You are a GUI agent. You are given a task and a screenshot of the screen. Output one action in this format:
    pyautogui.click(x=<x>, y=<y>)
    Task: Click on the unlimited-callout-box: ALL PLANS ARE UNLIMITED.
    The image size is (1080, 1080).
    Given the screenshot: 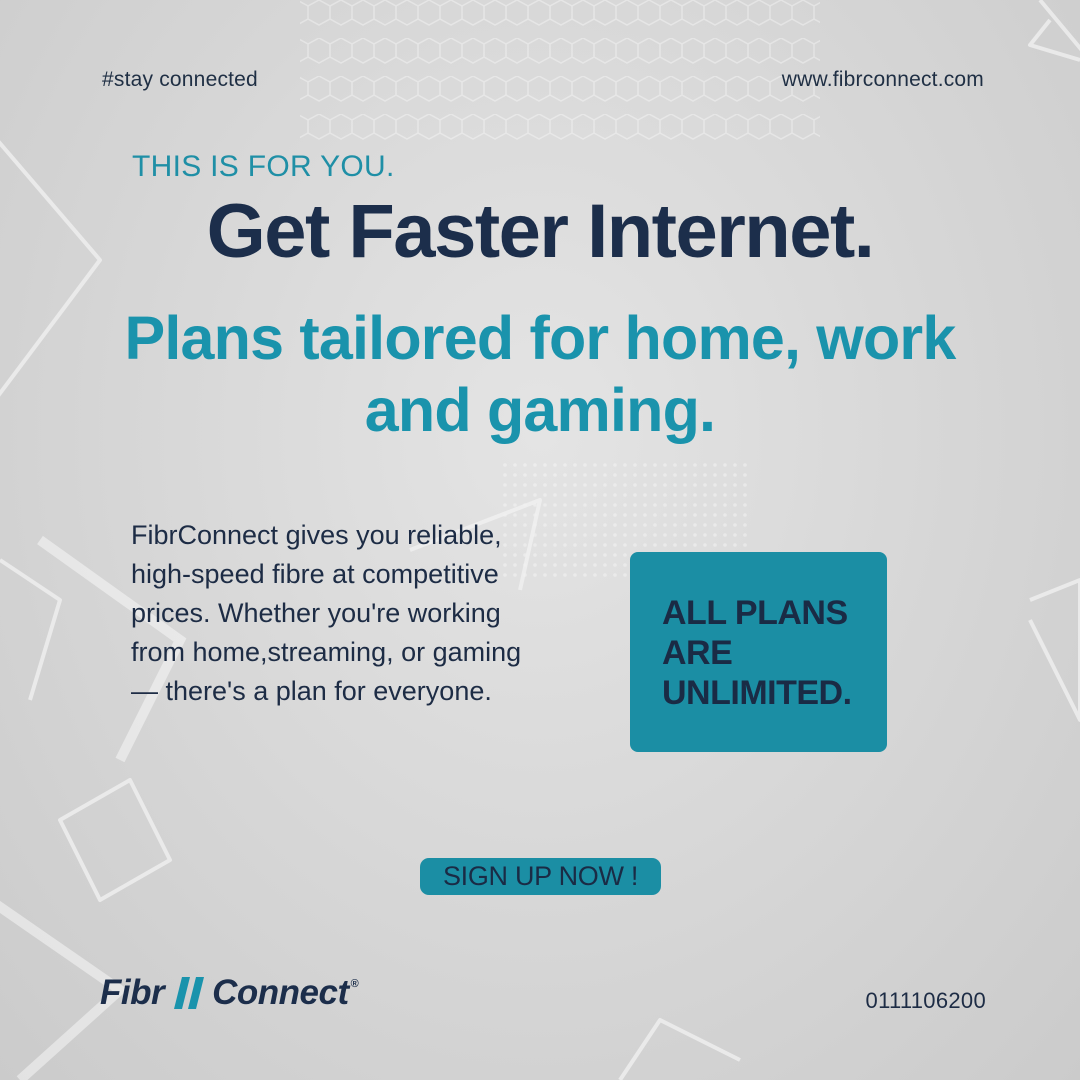 What is the action you would take?
    pyautogui.click(x=758, y=652)
    